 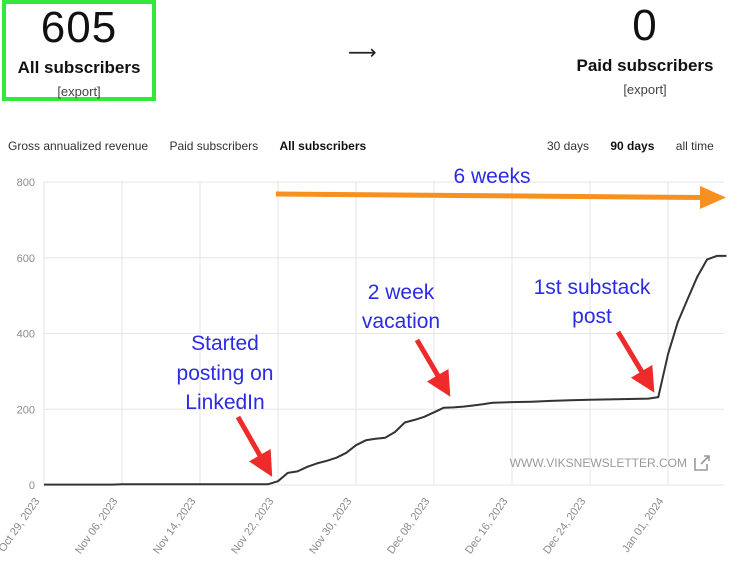 I want to click on paid-subscribers-label: Paid subscribers, so click(x=645, y=65).